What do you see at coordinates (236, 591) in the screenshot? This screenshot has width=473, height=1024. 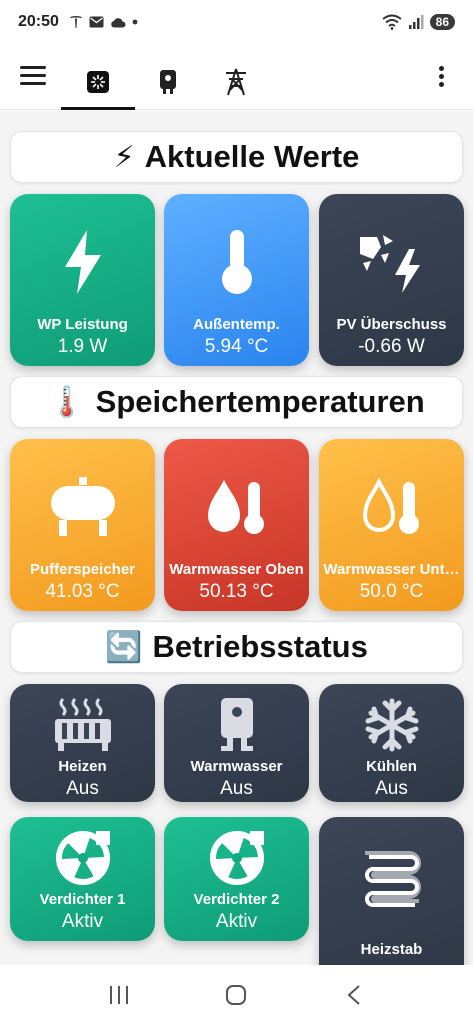 I see `card-value: 50.13 °C` at bounding box center [236, 591].